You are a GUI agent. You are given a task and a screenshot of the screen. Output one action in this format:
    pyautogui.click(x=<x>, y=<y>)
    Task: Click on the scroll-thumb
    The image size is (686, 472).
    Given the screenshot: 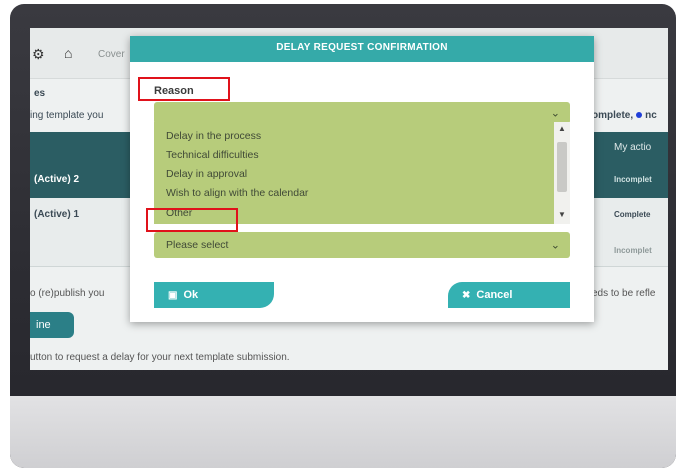 What is the action you would take?
    pyautogui.click(x=562, y=167)
    